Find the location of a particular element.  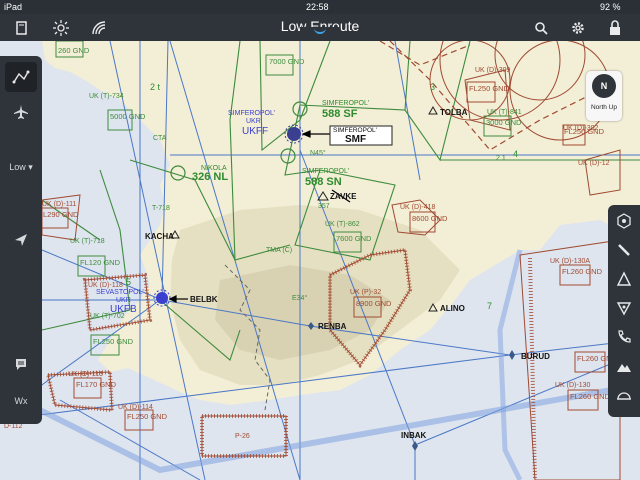

svg-text: 3000 GND is located at coordinates (504, 122).